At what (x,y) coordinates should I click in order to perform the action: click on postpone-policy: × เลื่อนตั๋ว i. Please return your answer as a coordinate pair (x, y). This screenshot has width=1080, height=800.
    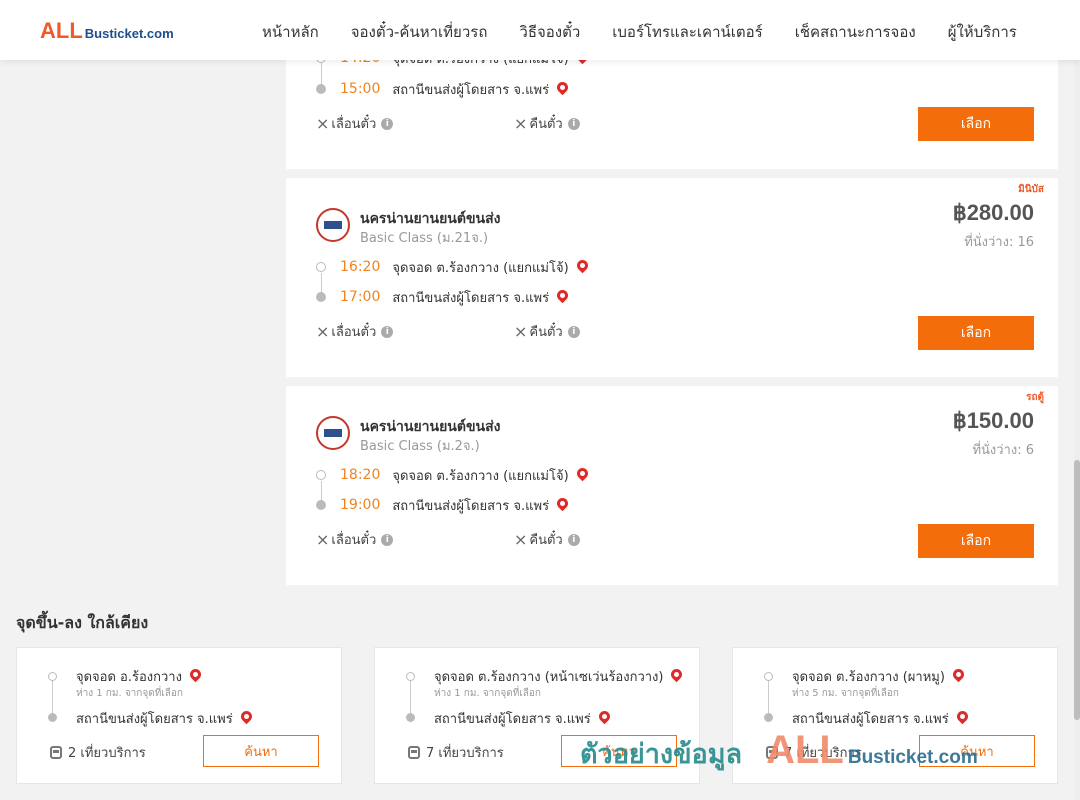
    Looking at the image, I should click on (355, 331).